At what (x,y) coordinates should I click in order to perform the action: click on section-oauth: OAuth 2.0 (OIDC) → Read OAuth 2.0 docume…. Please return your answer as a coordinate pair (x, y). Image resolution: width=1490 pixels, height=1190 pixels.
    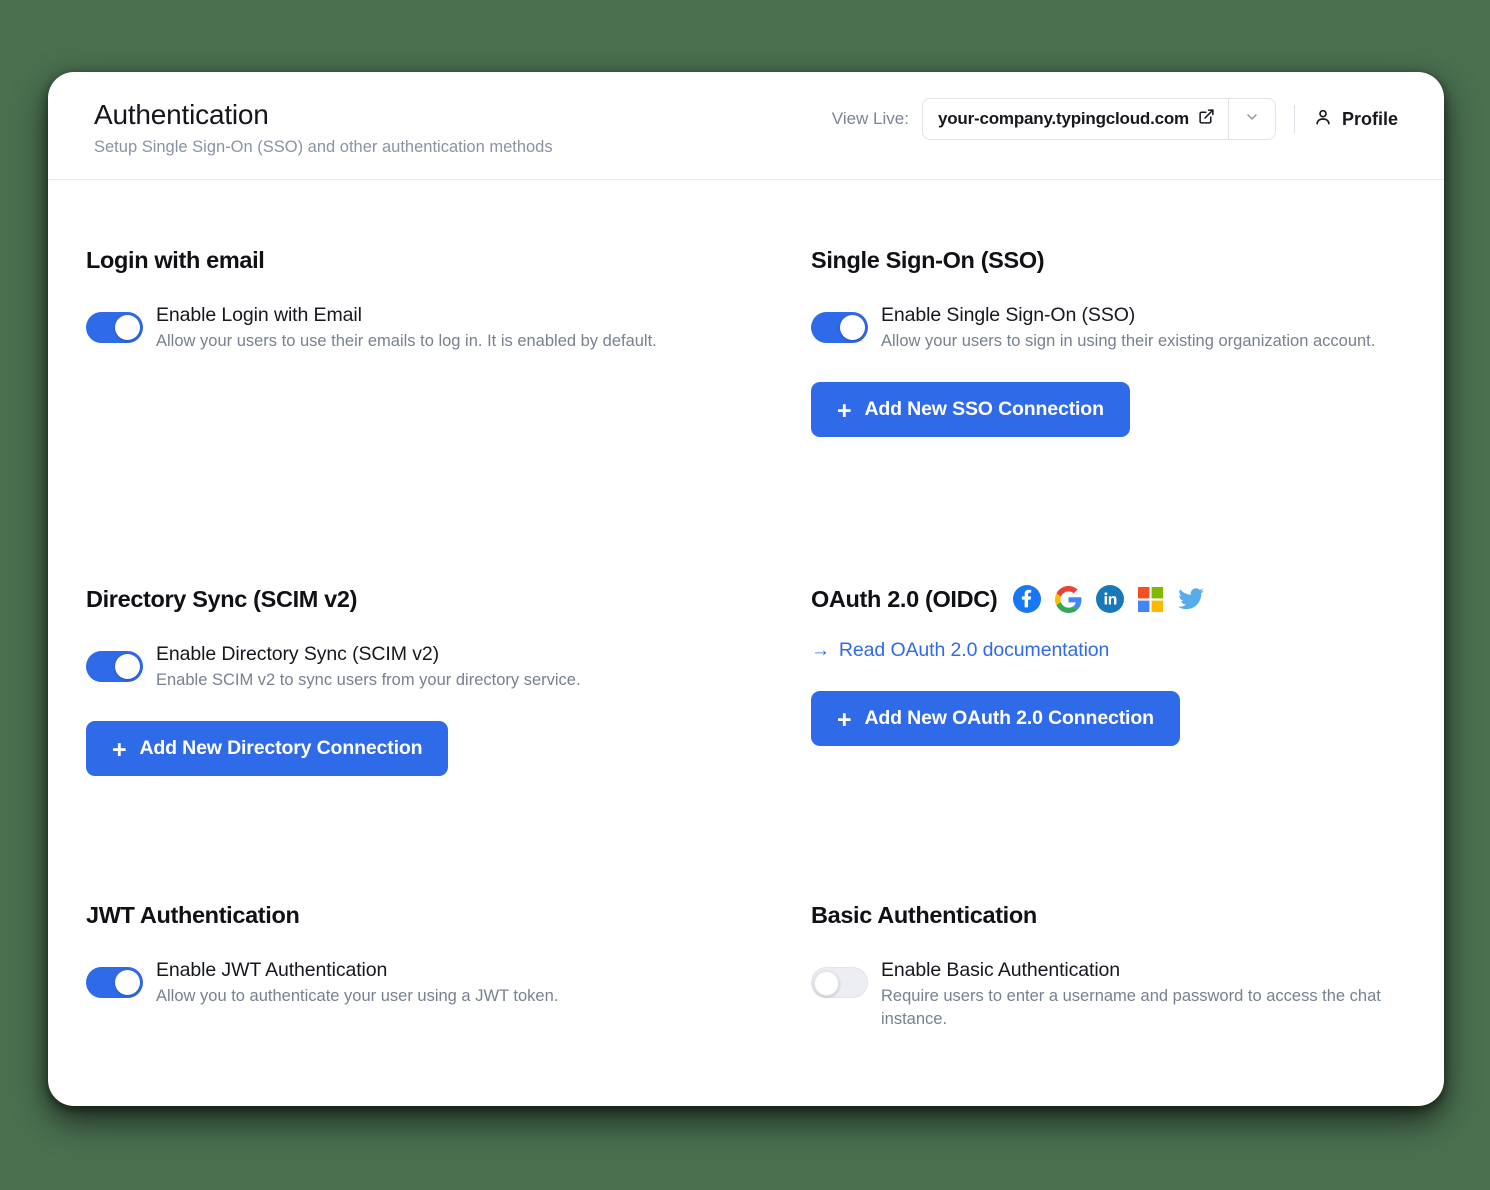
    Looking at the image, I should click on (1086, 680).